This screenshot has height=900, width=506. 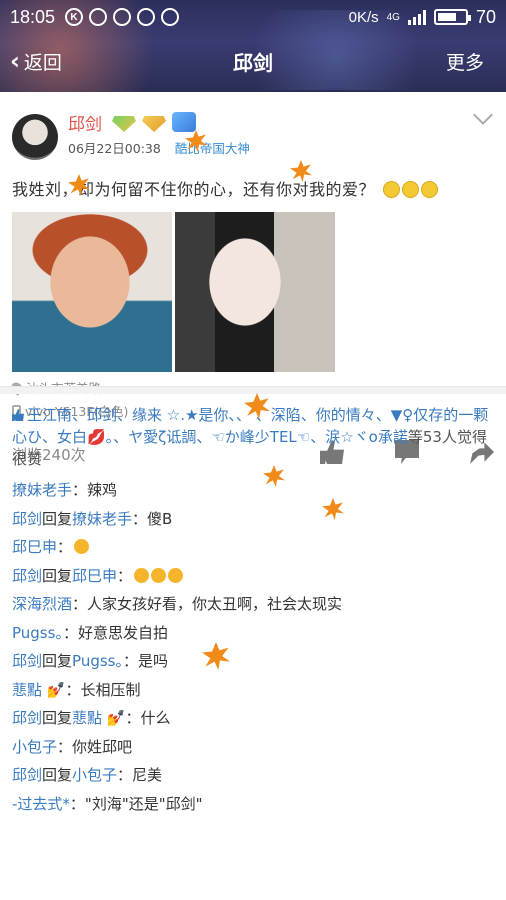 I want to click on network-speed: 0K/s, so click(x=363, y=17).